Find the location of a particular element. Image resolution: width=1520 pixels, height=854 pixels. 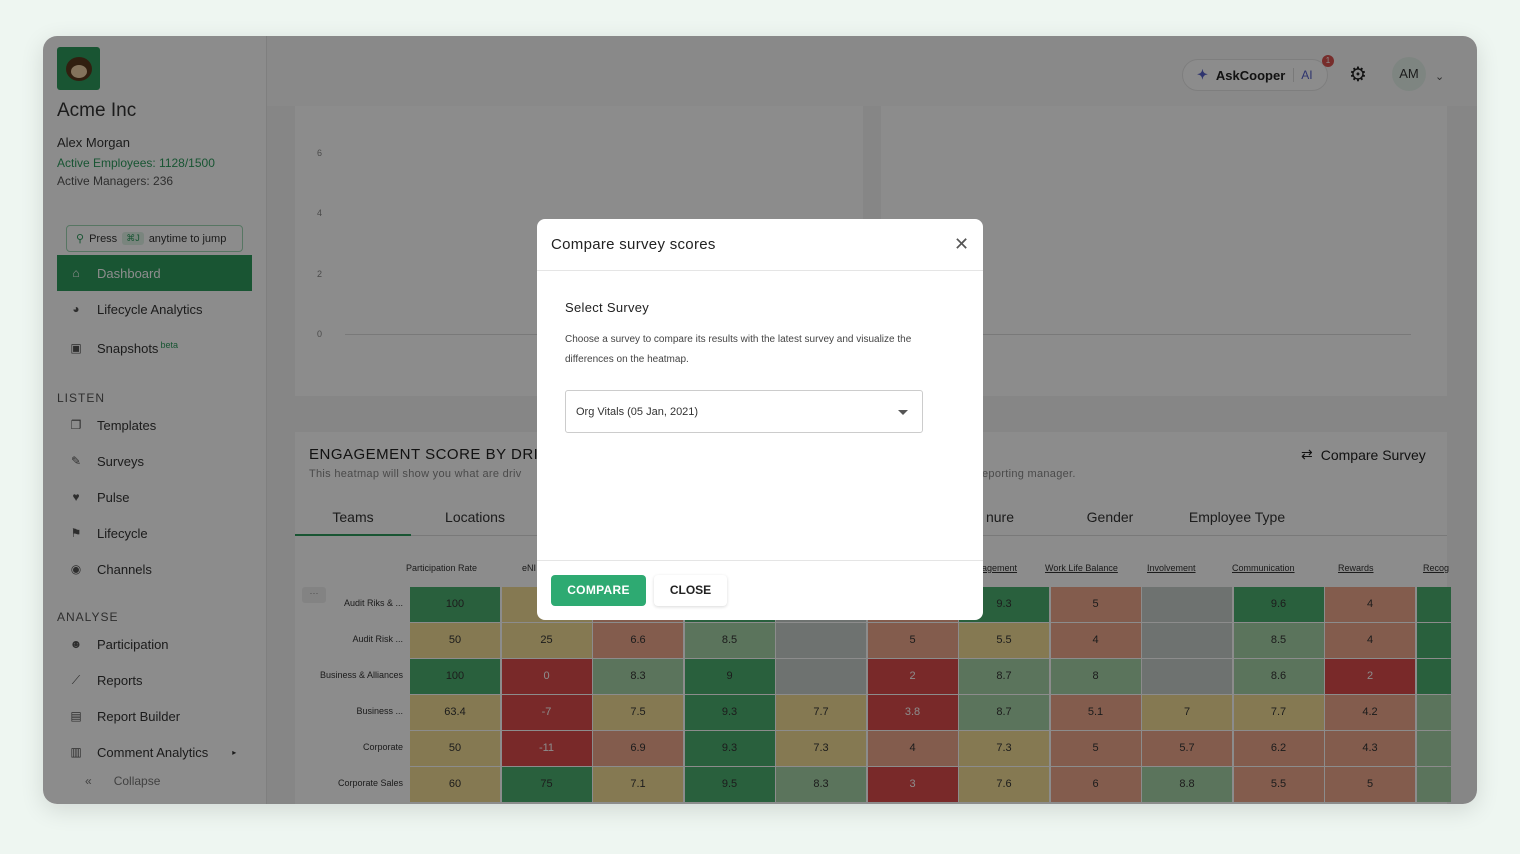

modal-divider is located at coordinates (760, 270).